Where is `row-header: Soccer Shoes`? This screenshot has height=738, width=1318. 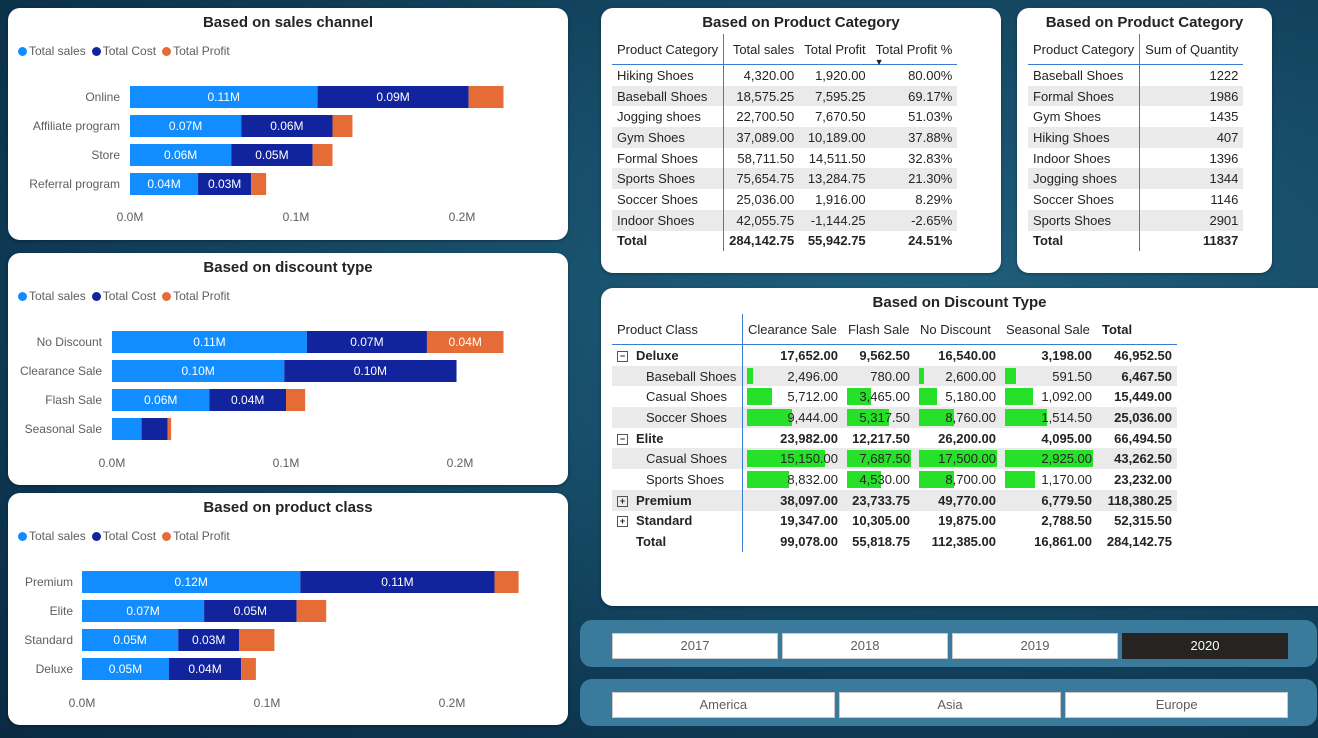
row-header: Soccer Shoes is located at coordinates (677, 417).